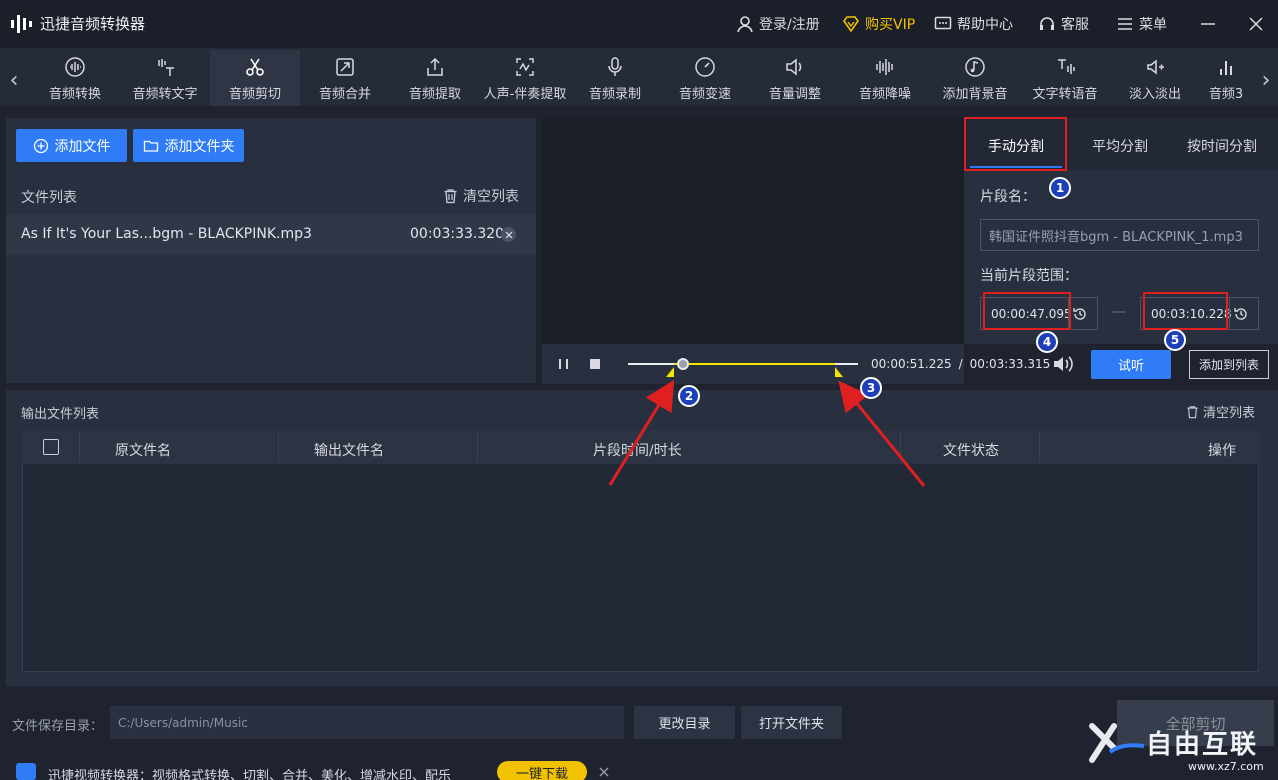 The height and width of the screenshot is (780, 1278). What do you see at coordinates (435, 78) in the screenshot?
I see `tool-5: 音频提取` at bounding box center [435, 78].